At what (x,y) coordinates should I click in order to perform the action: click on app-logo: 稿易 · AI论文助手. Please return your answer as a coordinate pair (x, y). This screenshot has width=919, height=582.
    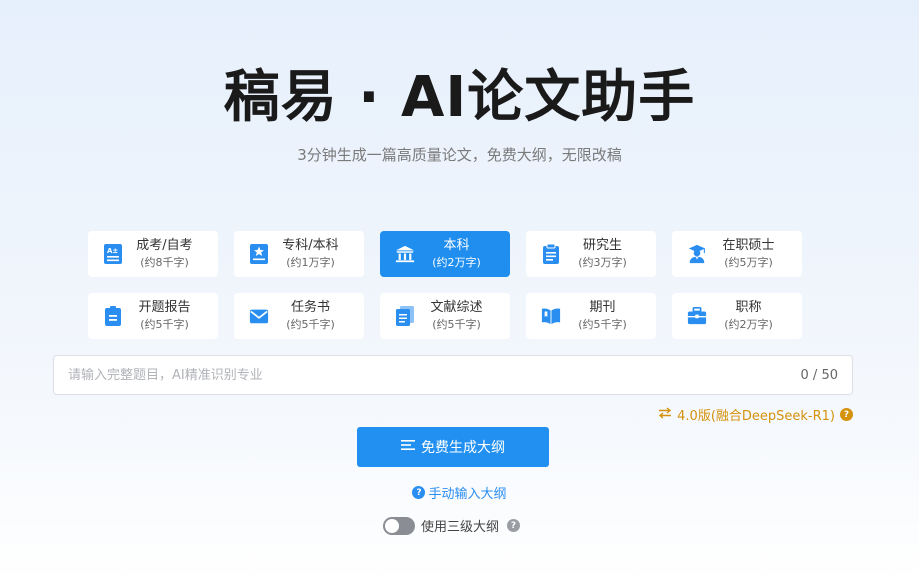
    Looking at the image, I should click on (459, 107).